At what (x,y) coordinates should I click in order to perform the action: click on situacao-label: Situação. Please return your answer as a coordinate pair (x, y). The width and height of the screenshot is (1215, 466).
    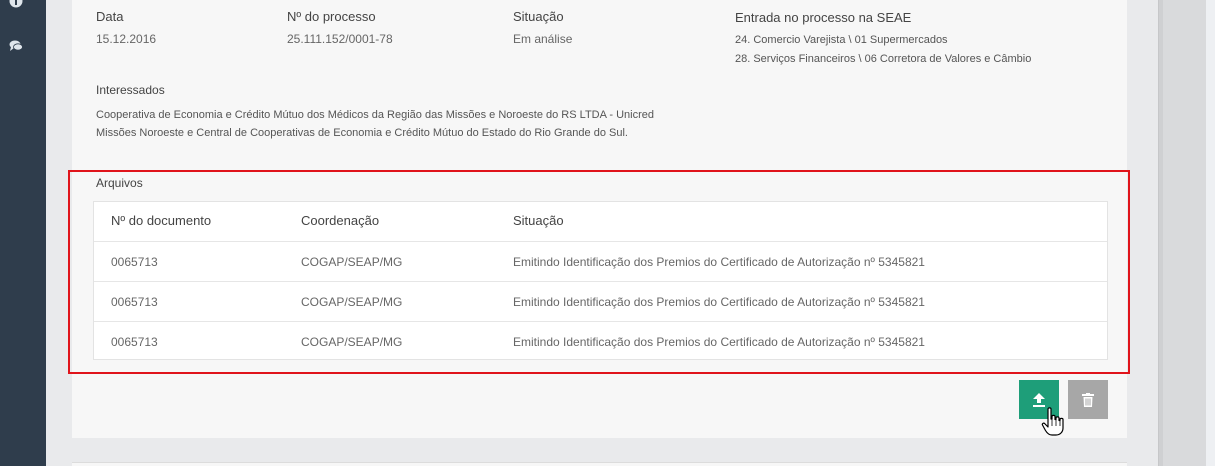
    Looking at the image, I should click on (538, 16).